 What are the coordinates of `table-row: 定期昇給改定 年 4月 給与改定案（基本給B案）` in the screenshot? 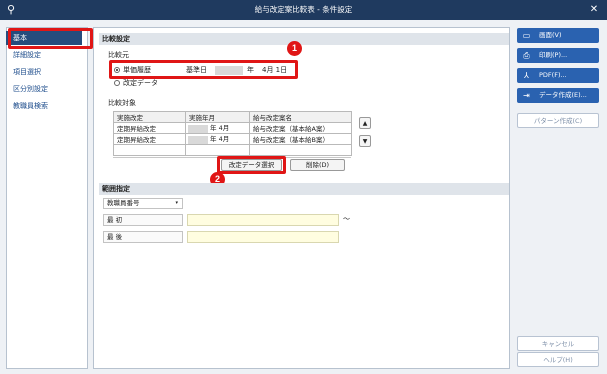 It's located at (232, 139).